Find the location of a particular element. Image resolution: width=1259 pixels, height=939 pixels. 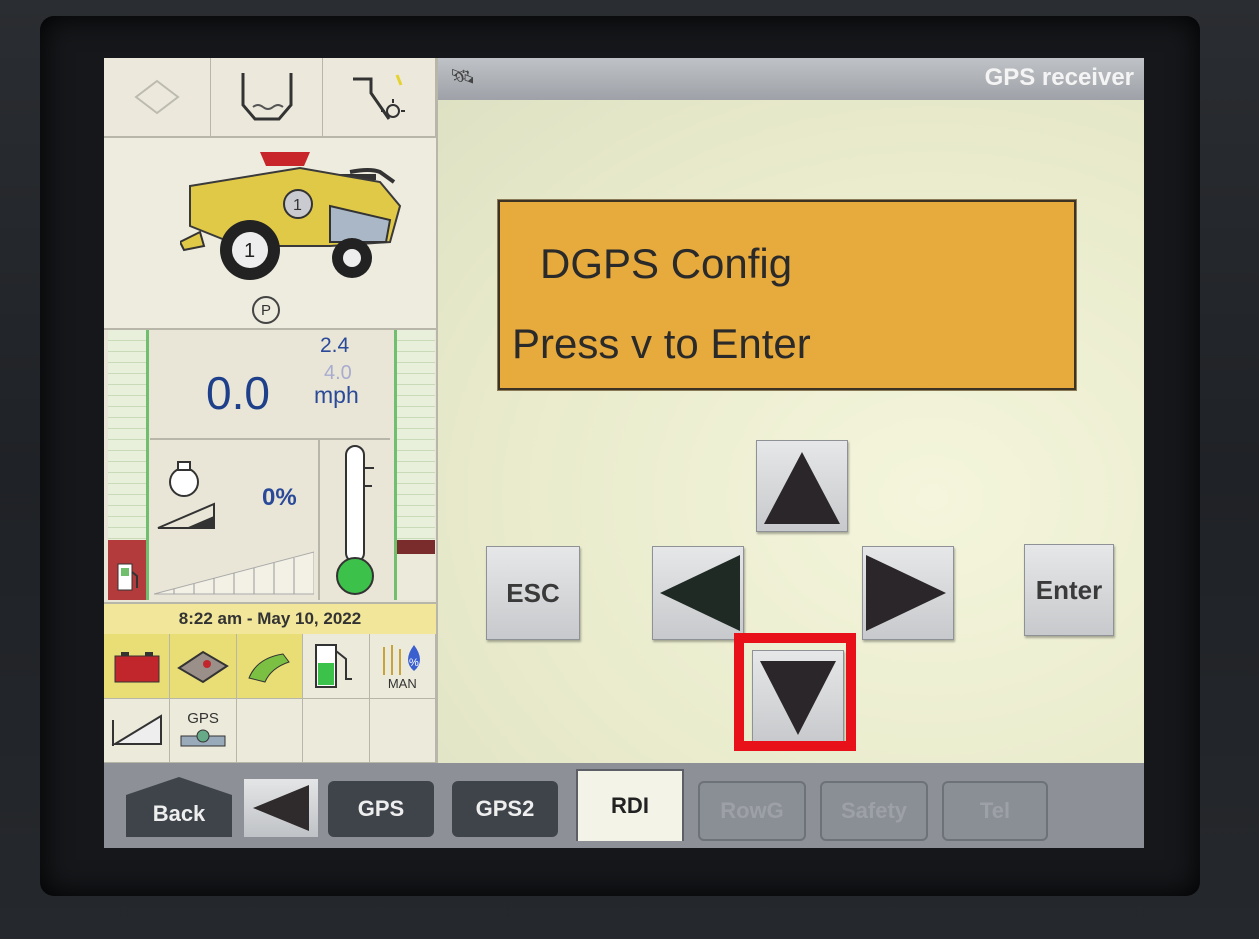

engine-icon is located at coordinates (184, 479).